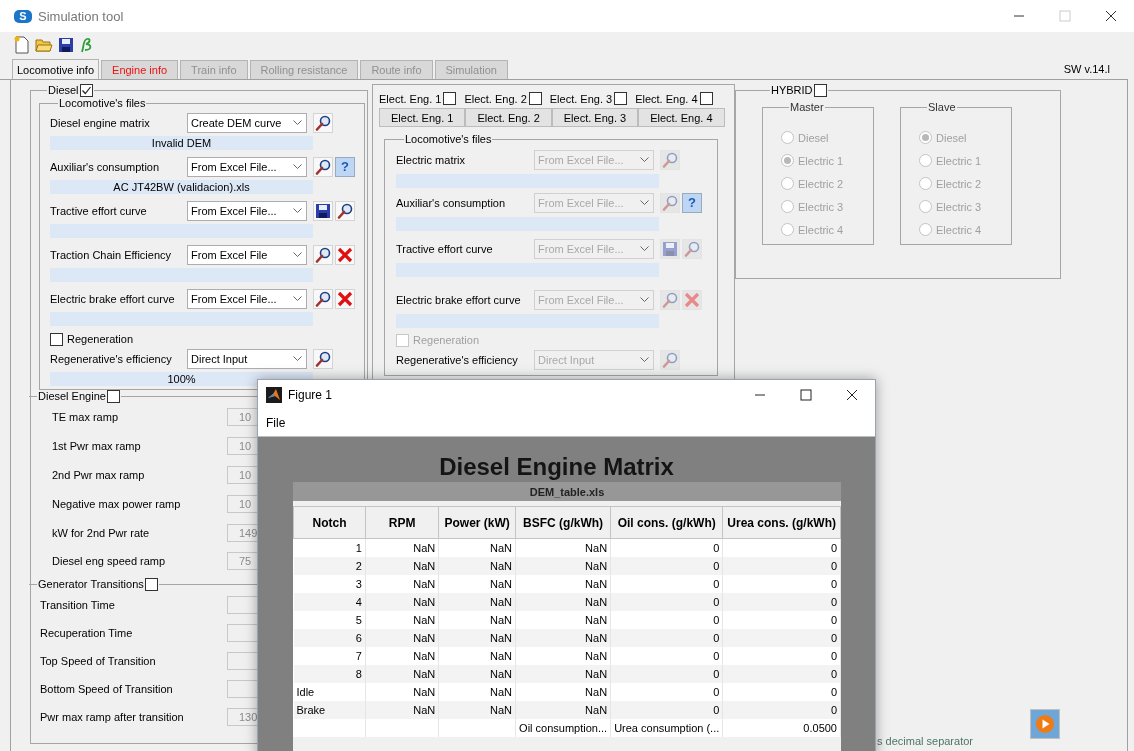 The height and width of the screenshot is (751, 1134). I want to click on checkbox-label: Elect. Eng. 3, so click(581, 98).